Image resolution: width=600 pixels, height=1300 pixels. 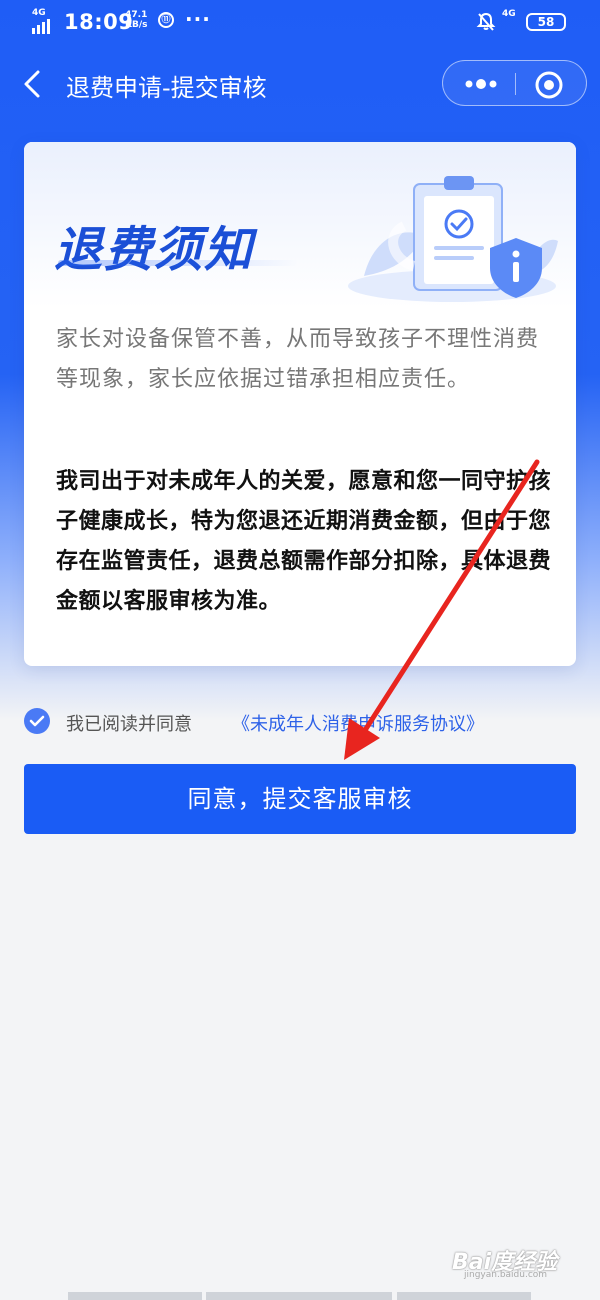 I want to click on chevron-left-icon, so click(x=32, y=84).